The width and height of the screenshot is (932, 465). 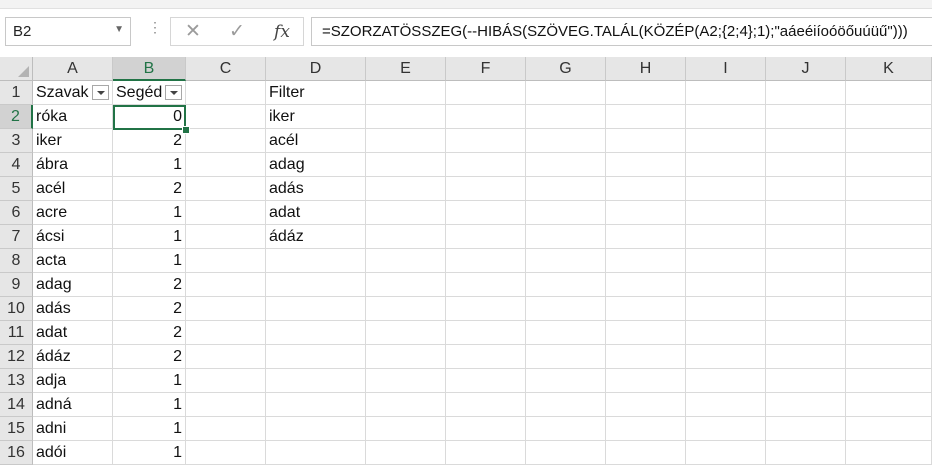 I want to click on cell-d8, so click(x=316, y=261).